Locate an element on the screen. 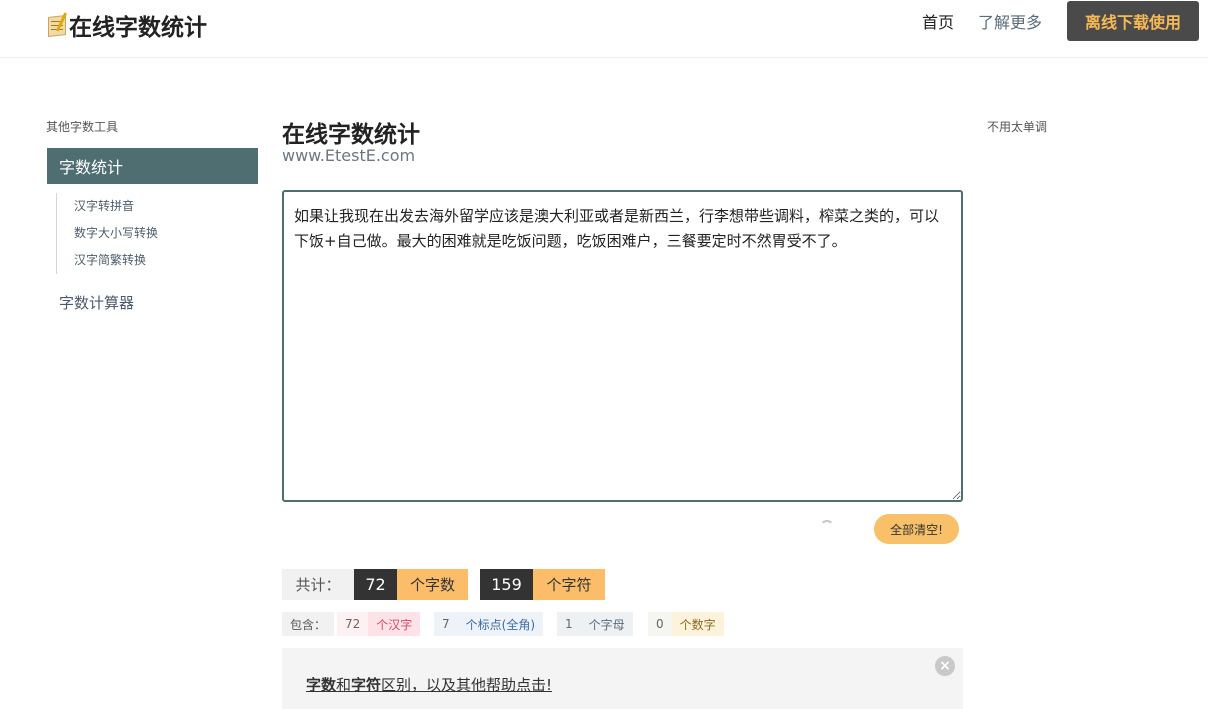  sidebar-item-calculator: 字数计算器 is located at coordinates (96, 302).